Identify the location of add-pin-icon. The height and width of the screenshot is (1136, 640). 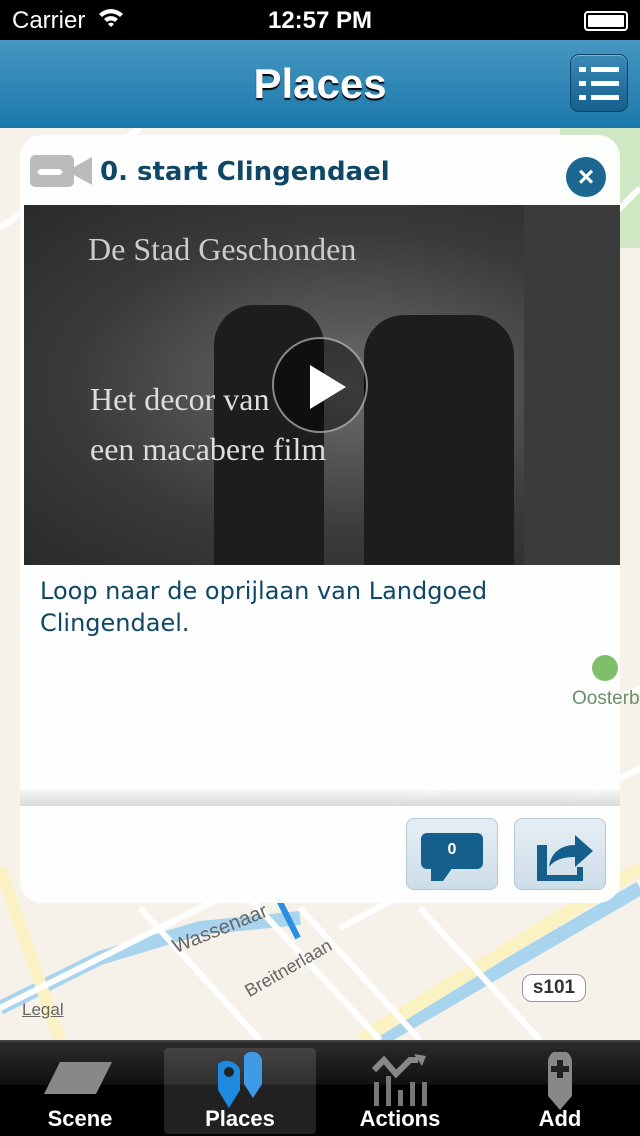
(560, 1081).